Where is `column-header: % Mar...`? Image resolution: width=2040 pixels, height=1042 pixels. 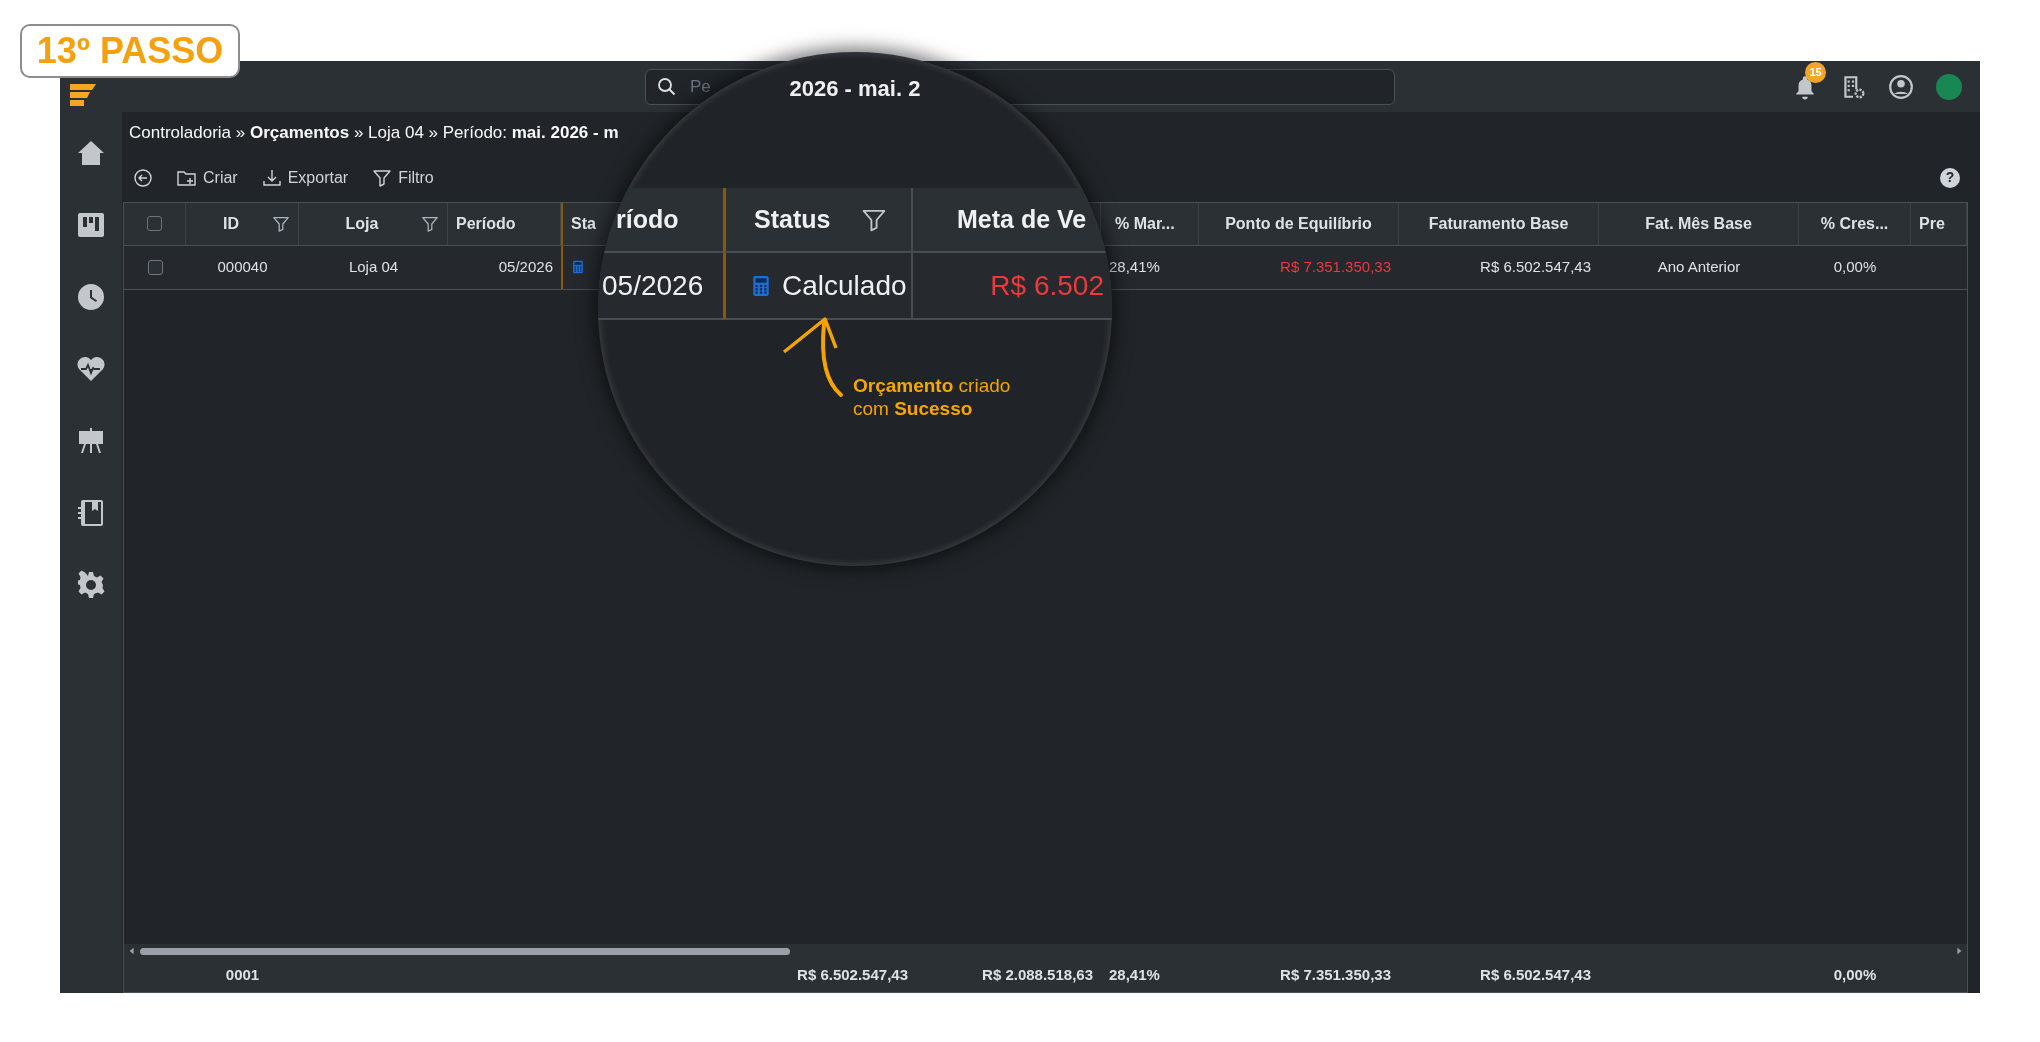
column-header: % Mar... is located at coordinates (1145, 223).